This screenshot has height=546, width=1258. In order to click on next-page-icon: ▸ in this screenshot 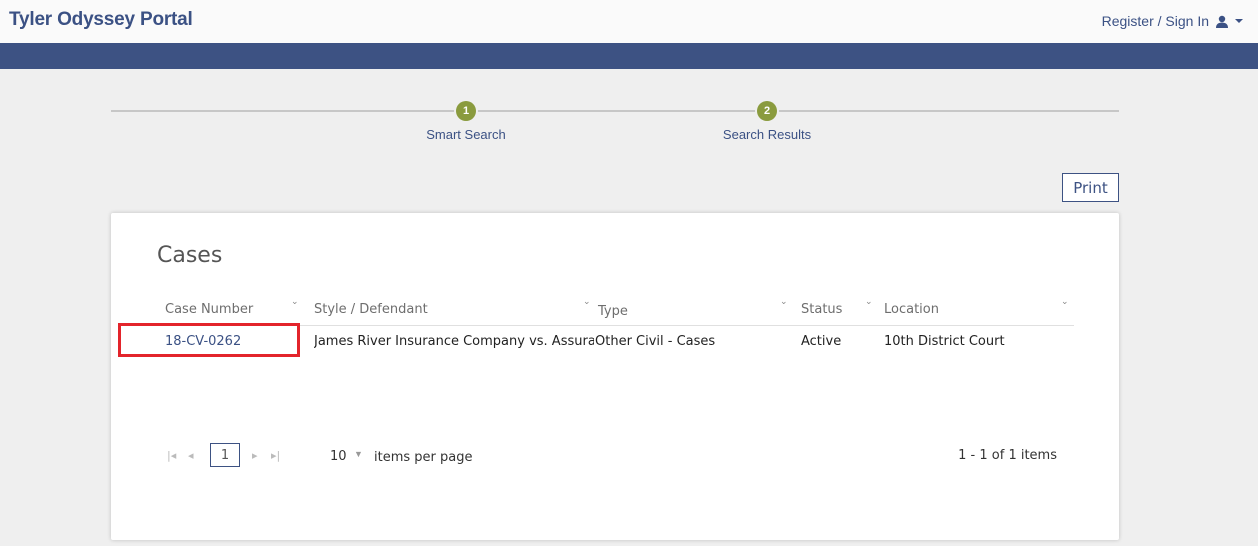, I will do `click(255, 455)`.